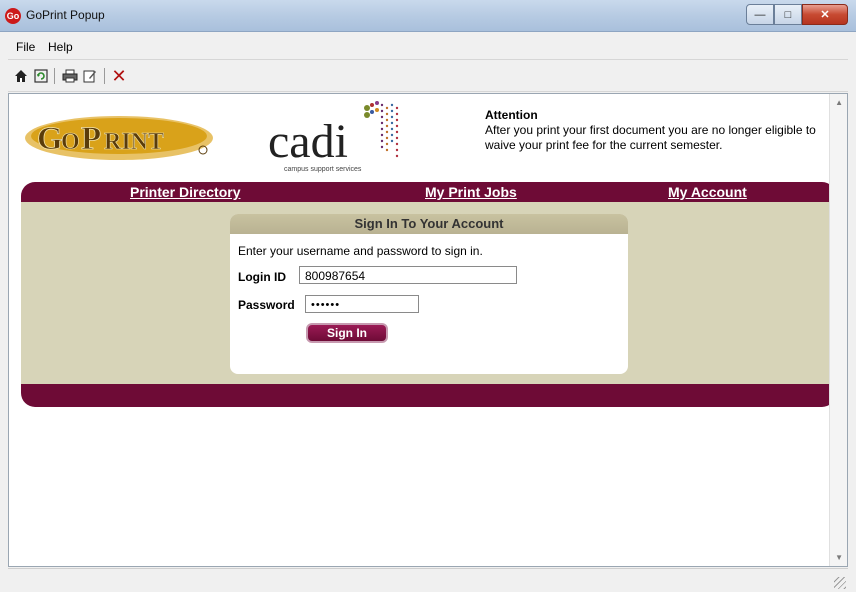  Describe the element at coordinates (839, 102) in the screenshot. I see `scroll-up-icon: ▲` at that location.